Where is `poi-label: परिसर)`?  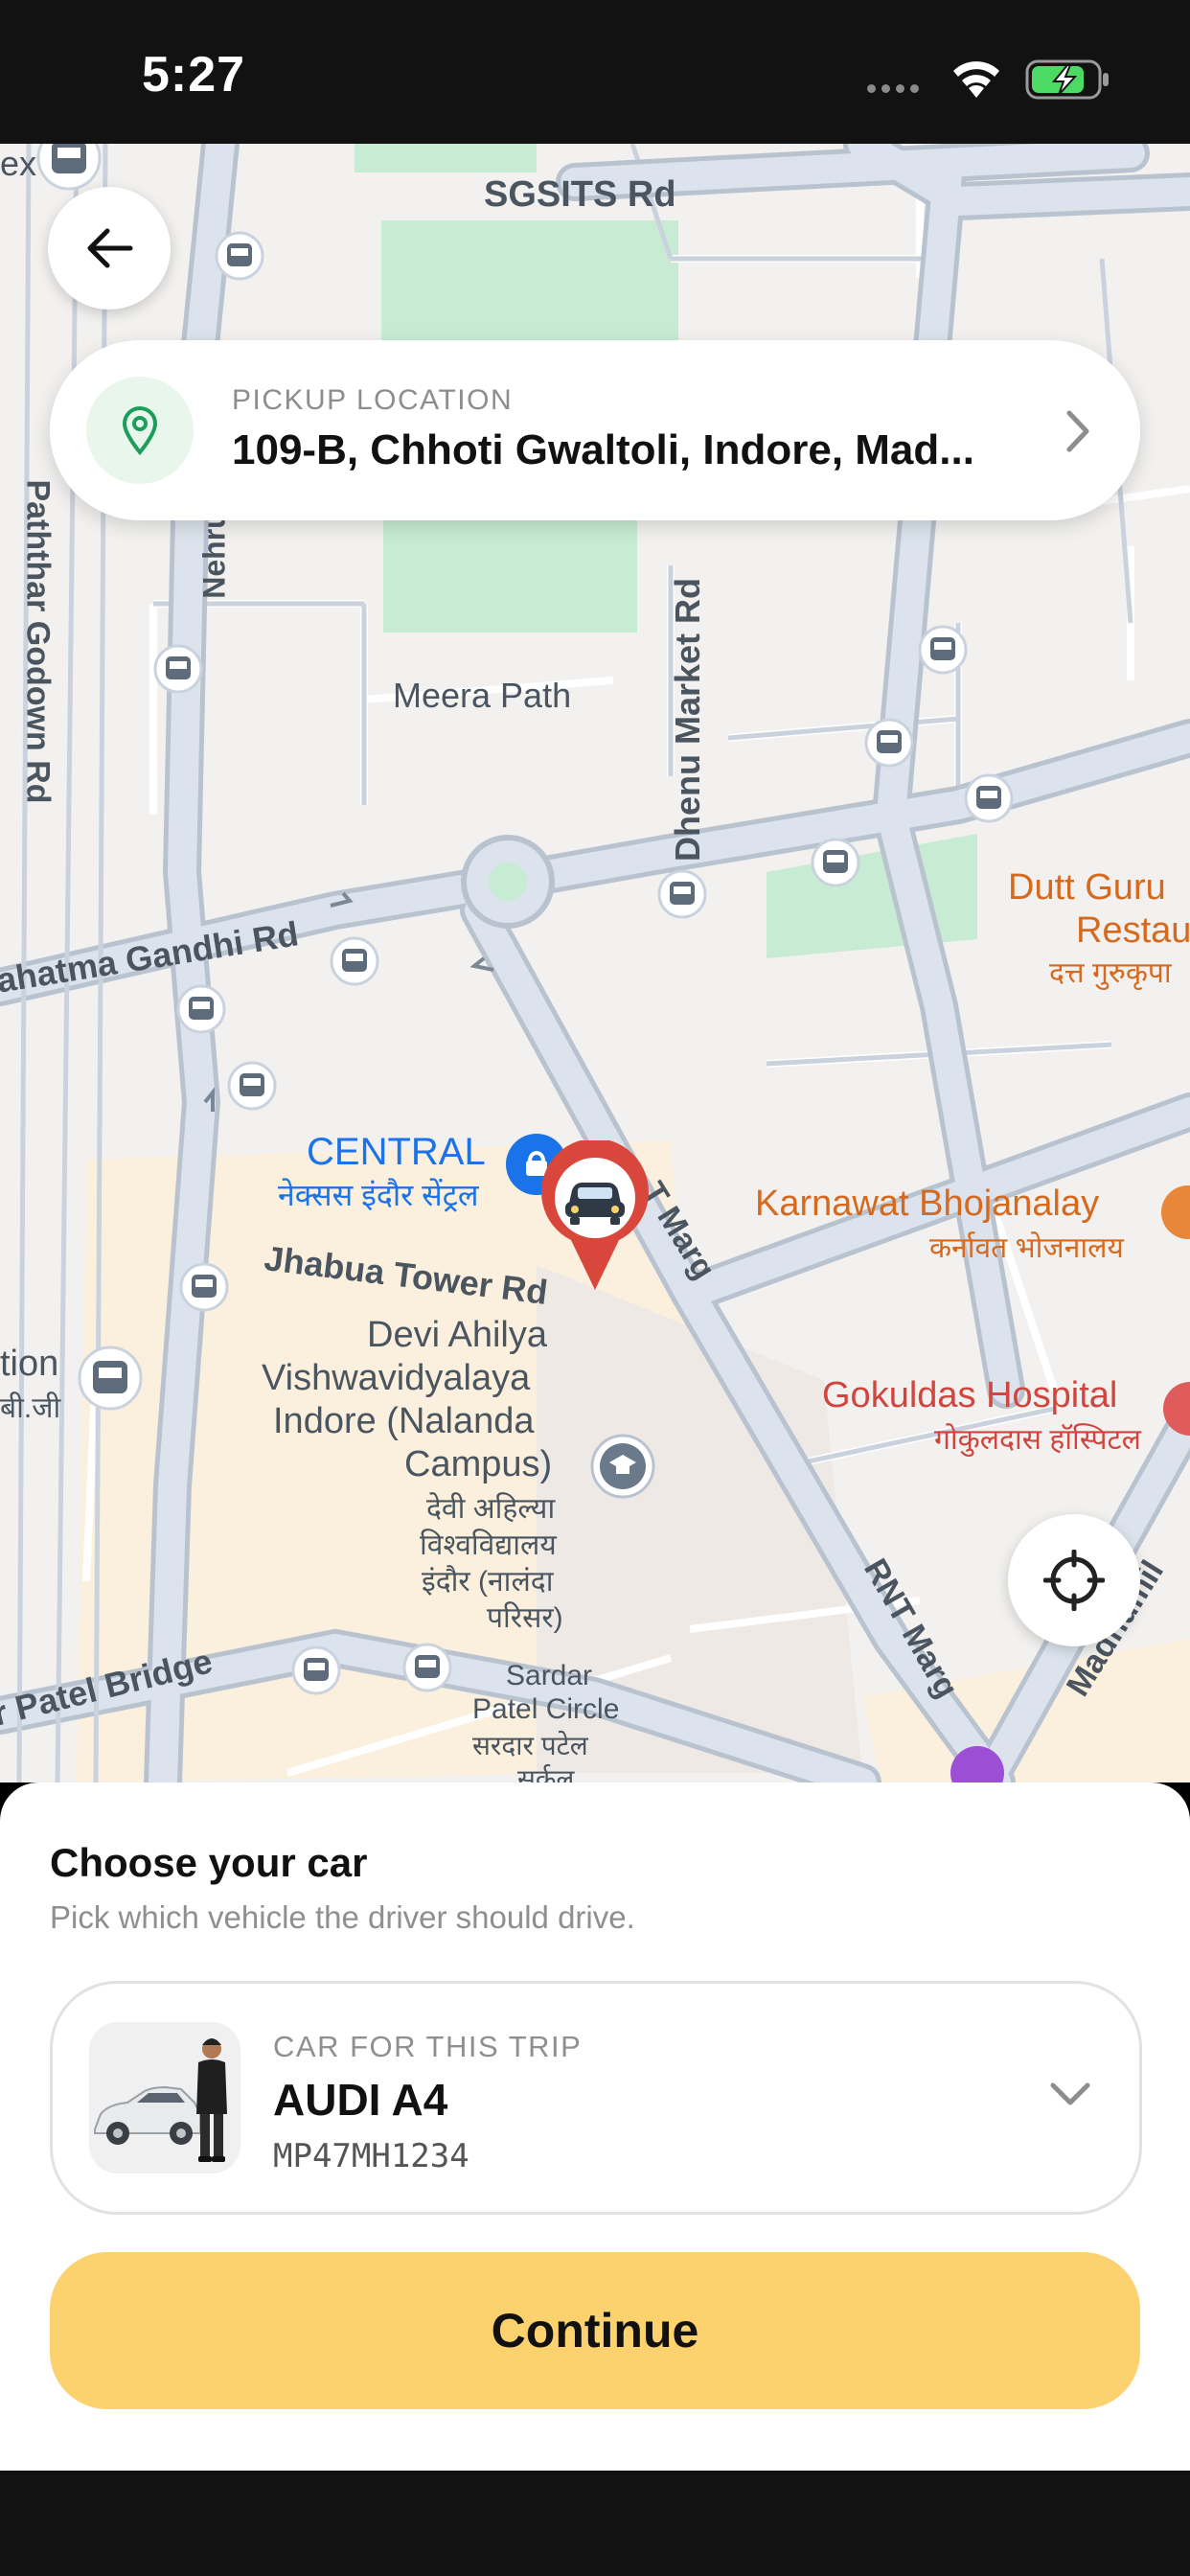 poi-label: परिसर) is located at coordinates (525, 1618).